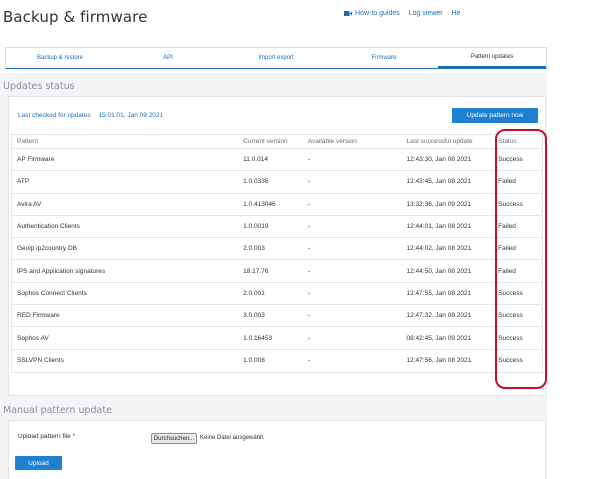 The width and height of the screenshot is (598, 479). What do you see at coordinates (47, 249) in the screenshot?
I see `pattern-name: Geoip ip2country DB` at bounding box center [47, 249].